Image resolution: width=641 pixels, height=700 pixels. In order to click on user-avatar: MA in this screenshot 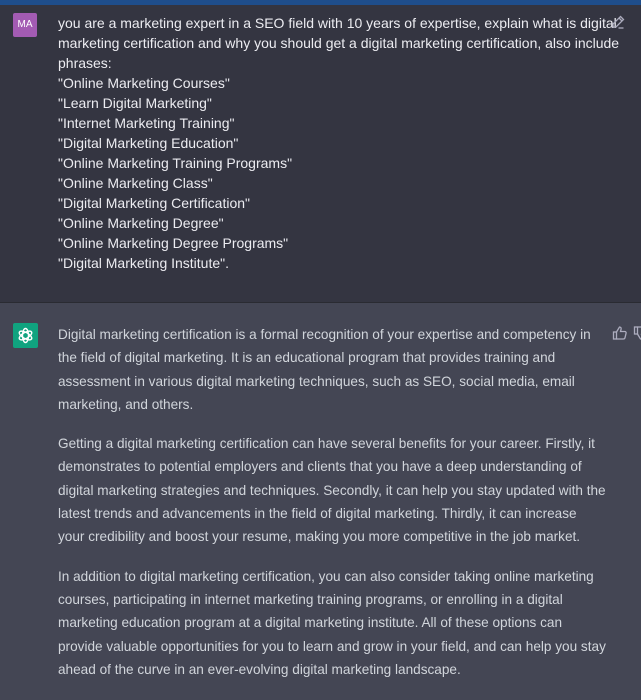, I will do `click(25, 25)`.